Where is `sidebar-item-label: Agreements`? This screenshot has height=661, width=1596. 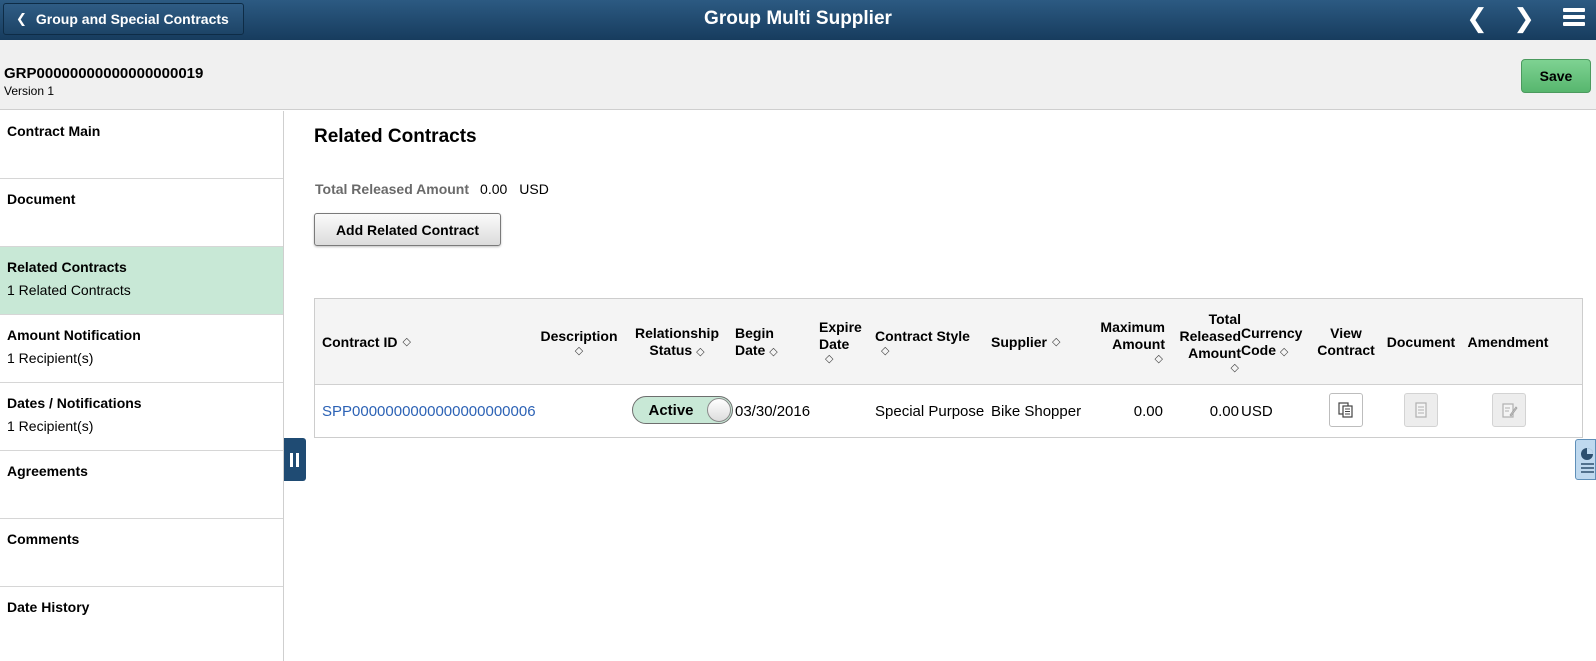
sidebar-item-label: Agreements is located at coordinates (47, 471).